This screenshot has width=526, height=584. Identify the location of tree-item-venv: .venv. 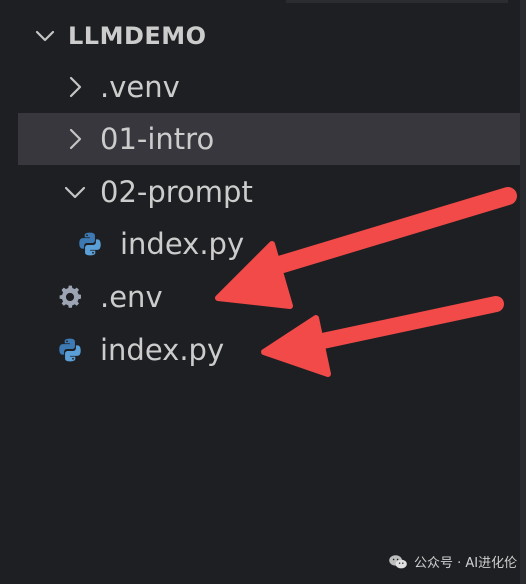
(260, 87).